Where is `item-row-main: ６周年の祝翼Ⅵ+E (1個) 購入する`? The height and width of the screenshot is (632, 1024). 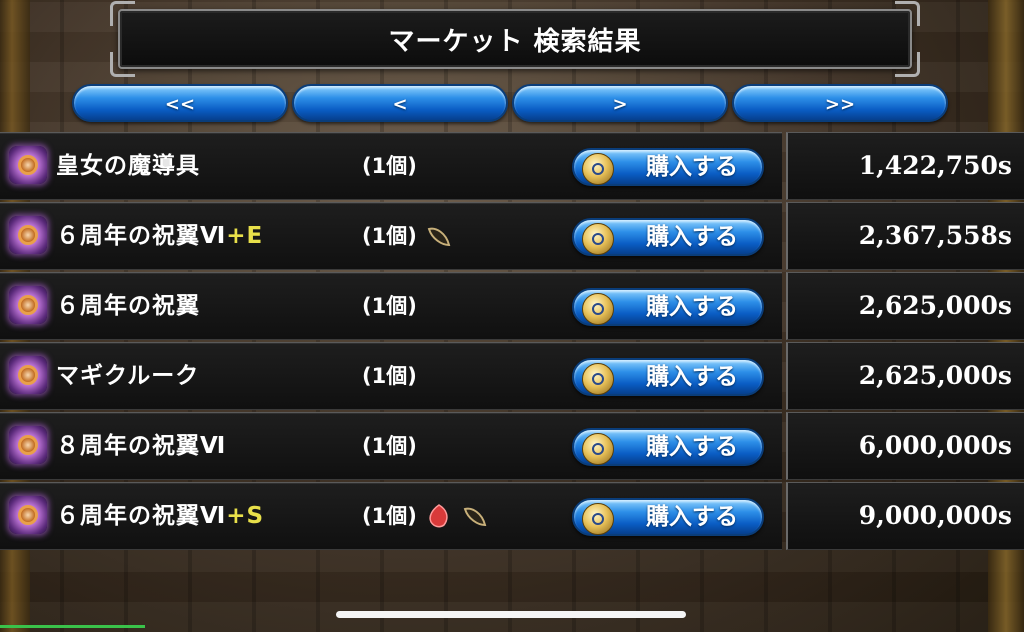
item-row-main: ６周年の祝翼Ⅵ+E (1個) 購入する is located at coordinates (391, 236).